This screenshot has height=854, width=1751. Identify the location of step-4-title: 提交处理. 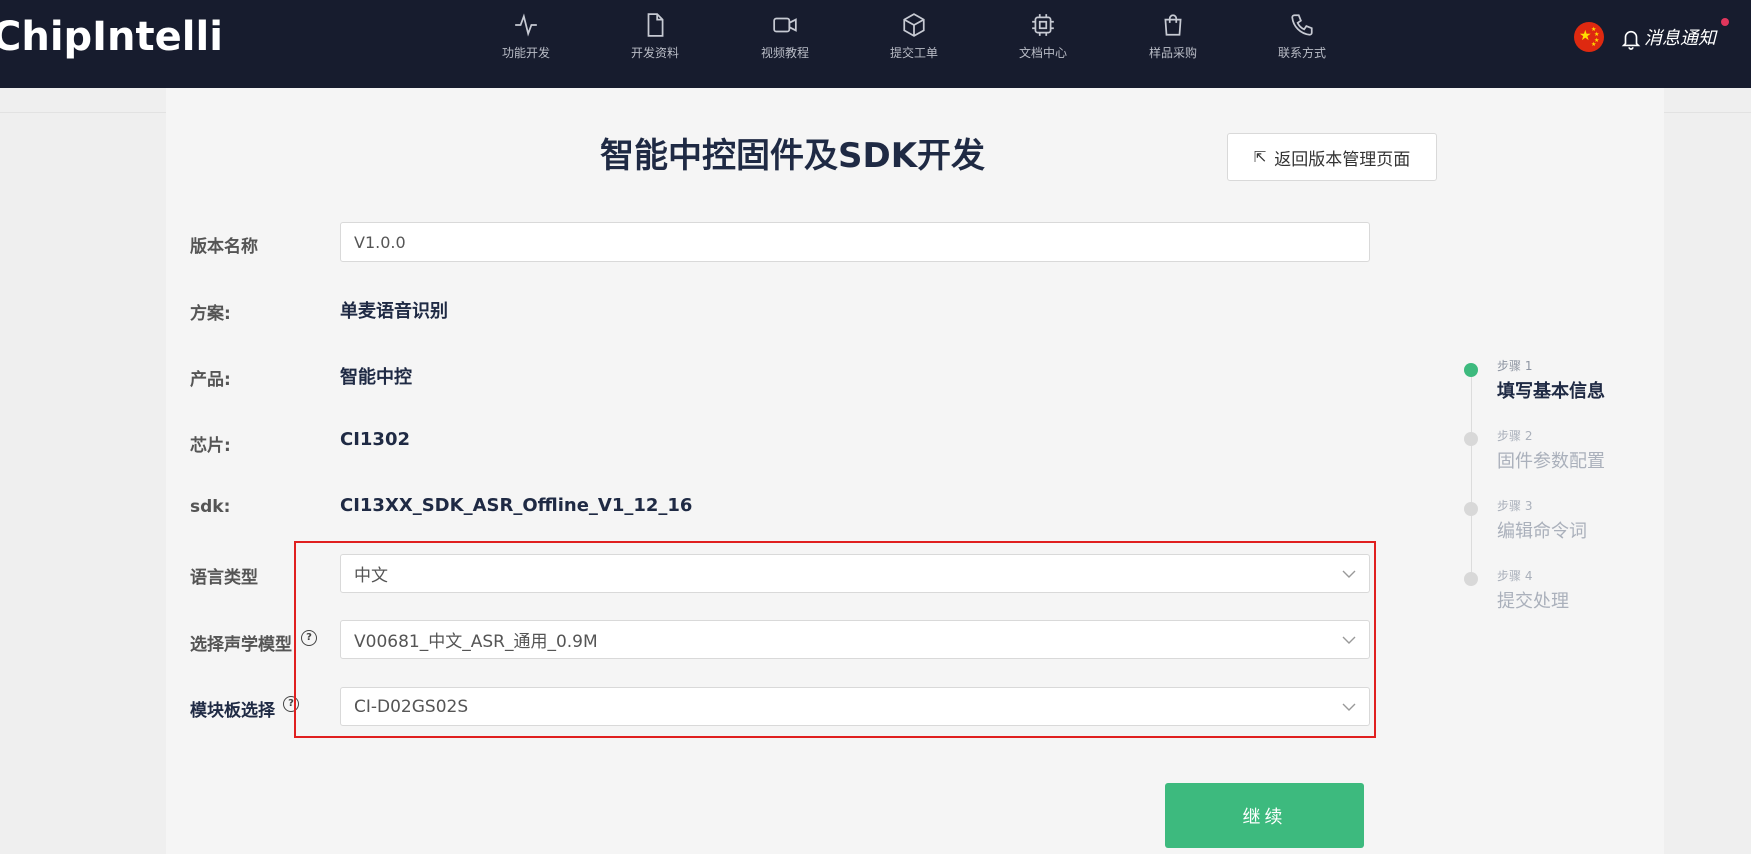
(1533, 601).